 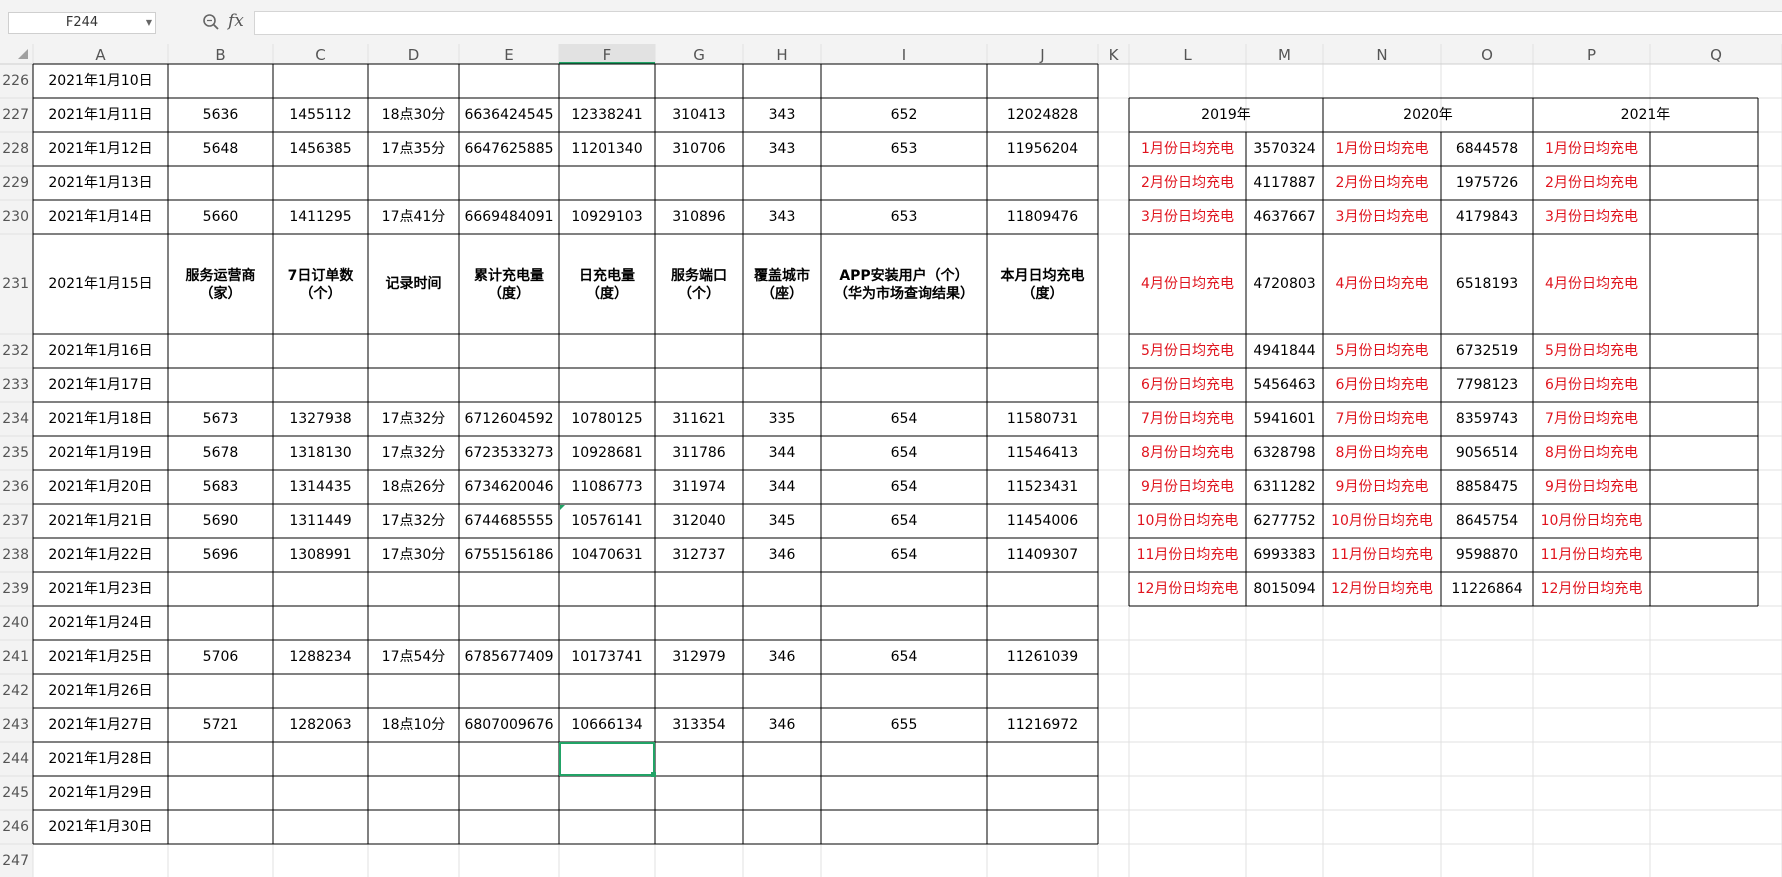 I want to click on data-cell: 6807009676, so click(x=508, y=725).